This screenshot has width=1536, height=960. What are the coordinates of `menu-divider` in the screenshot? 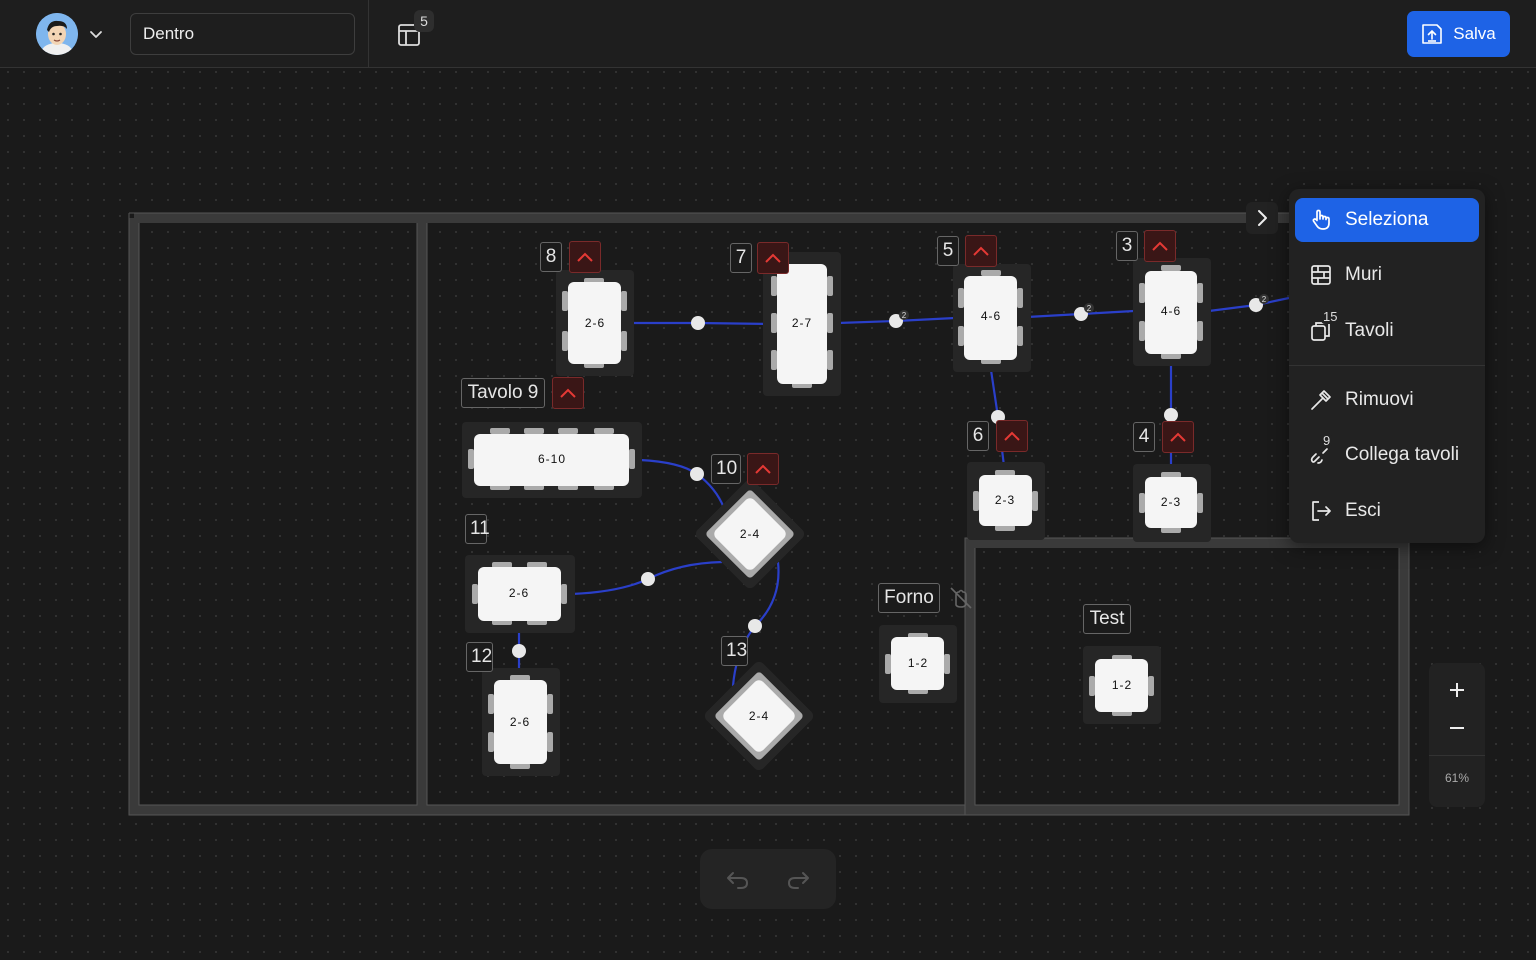 It's located at (1387, 365).